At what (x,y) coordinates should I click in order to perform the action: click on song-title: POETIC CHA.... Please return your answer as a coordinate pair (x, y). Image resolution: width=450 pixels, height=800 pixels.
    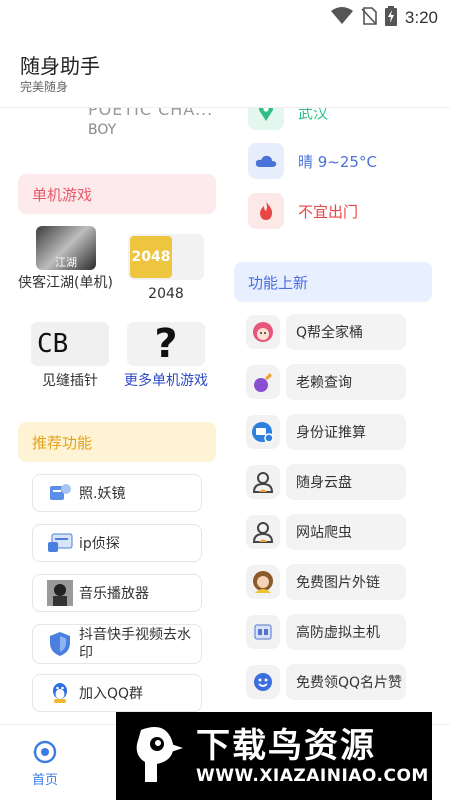
    Looking at the image, I should click on (151, 113).